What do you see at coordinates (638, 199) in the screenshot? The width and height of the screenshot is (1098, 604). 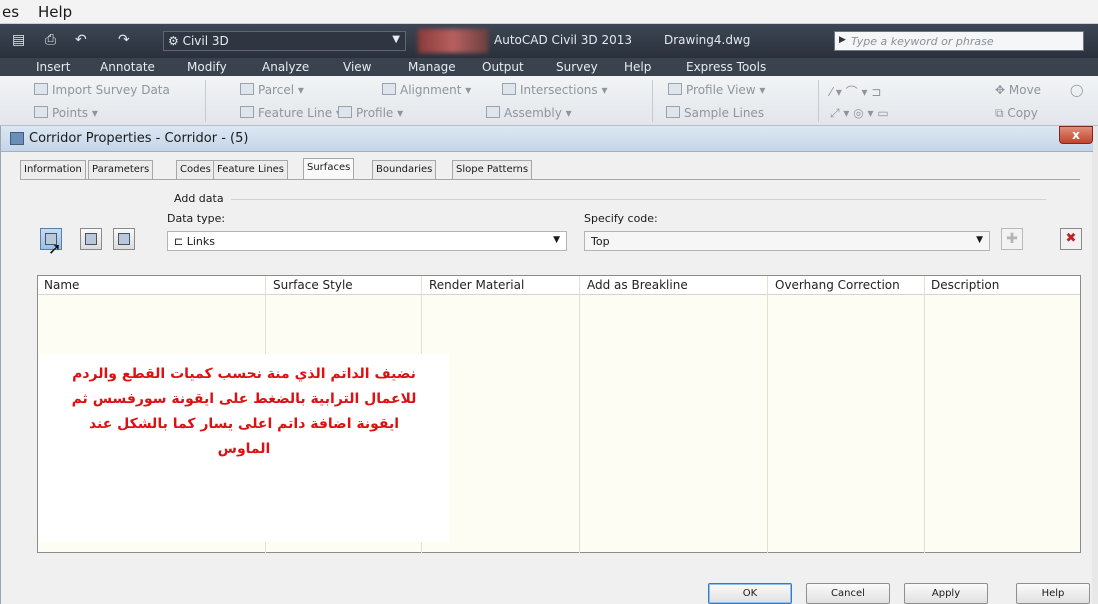 I see `group-divider` at bounding box center [638, 199].